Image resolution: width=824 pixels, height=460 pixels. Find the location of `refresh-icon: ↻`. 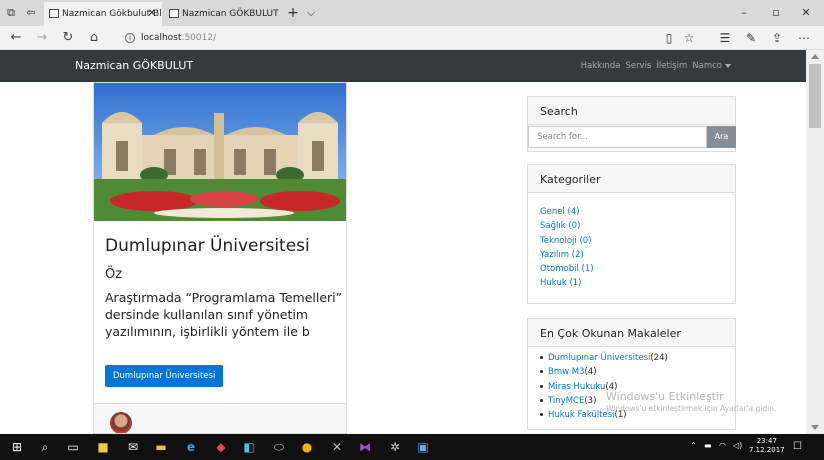

refresh-icon: ↻ is located at coordinates (68, 38).